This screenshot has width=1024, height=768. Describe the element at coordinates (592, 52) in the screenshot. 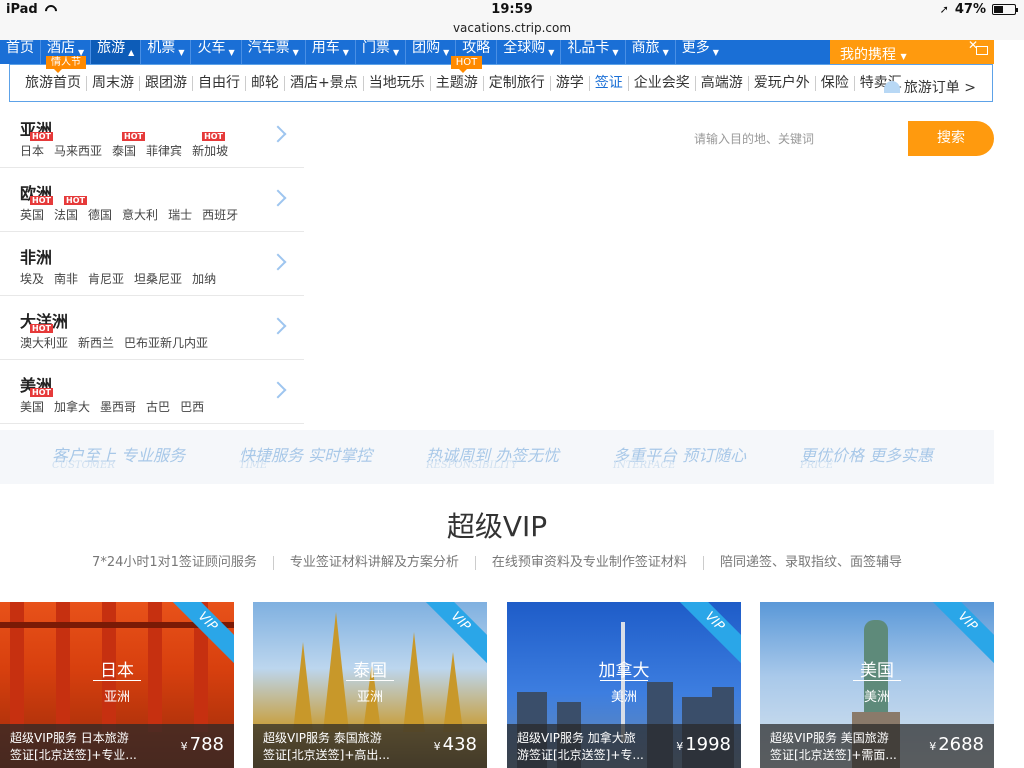

I see `nav-item: 礼品卡 ▼` at that location.